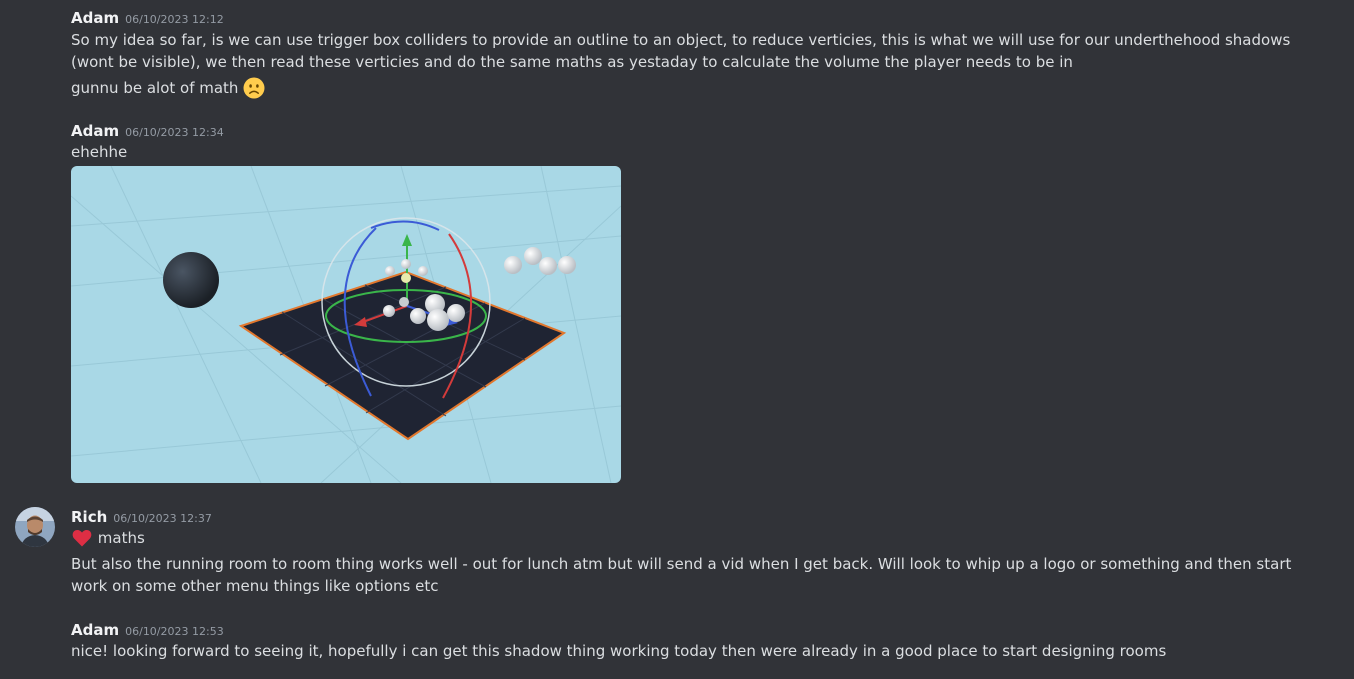 Image resolution: width=1354 pixels, height=679 pixels. Describe the element at coordinates (254, 88) in the screenshot. I see `slightly-frowning-face-icon` at that location.